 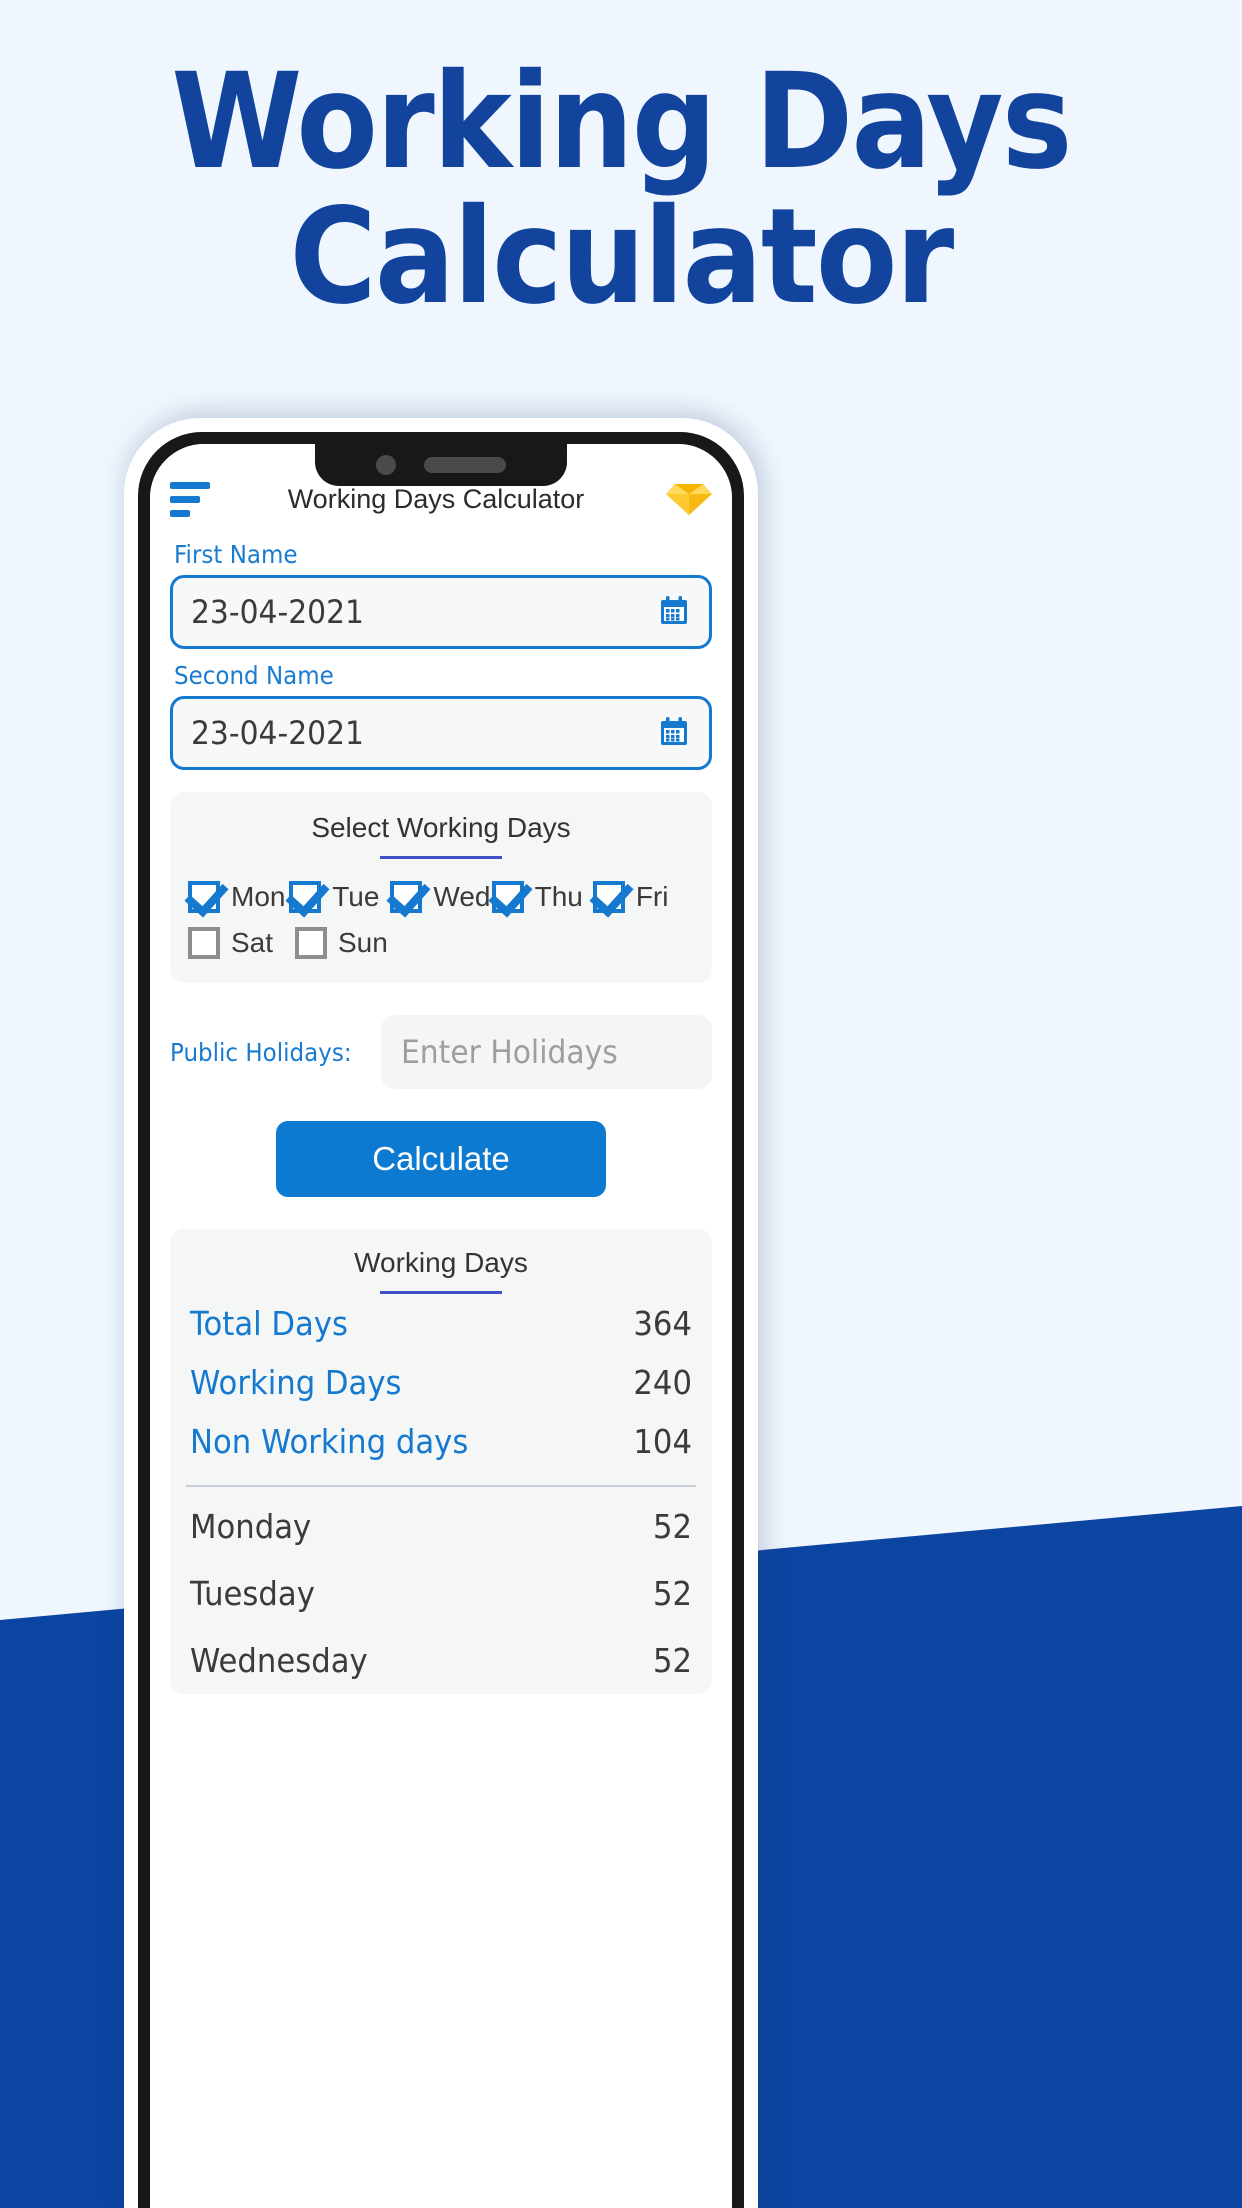 I want to click on day-checkbox-wed: Wed, so click(x=440, y=897).